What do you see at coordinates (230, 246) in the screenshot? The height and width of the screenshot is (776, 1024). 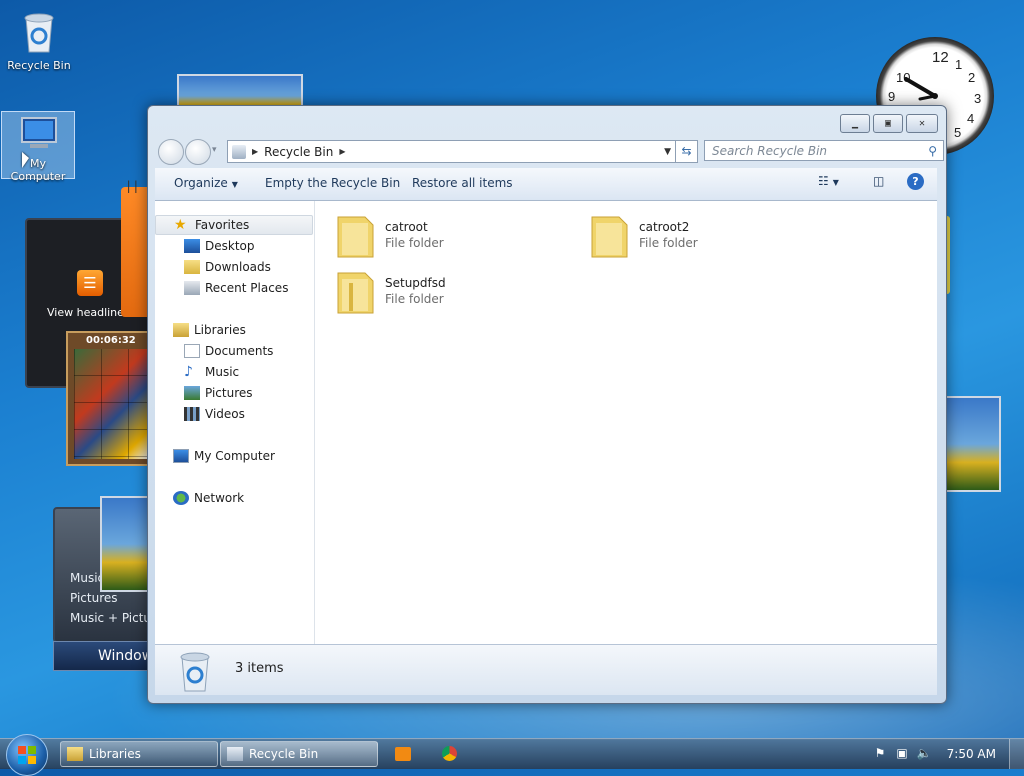 I see `nav-label: Desktop` at bounding box center [230, 246].